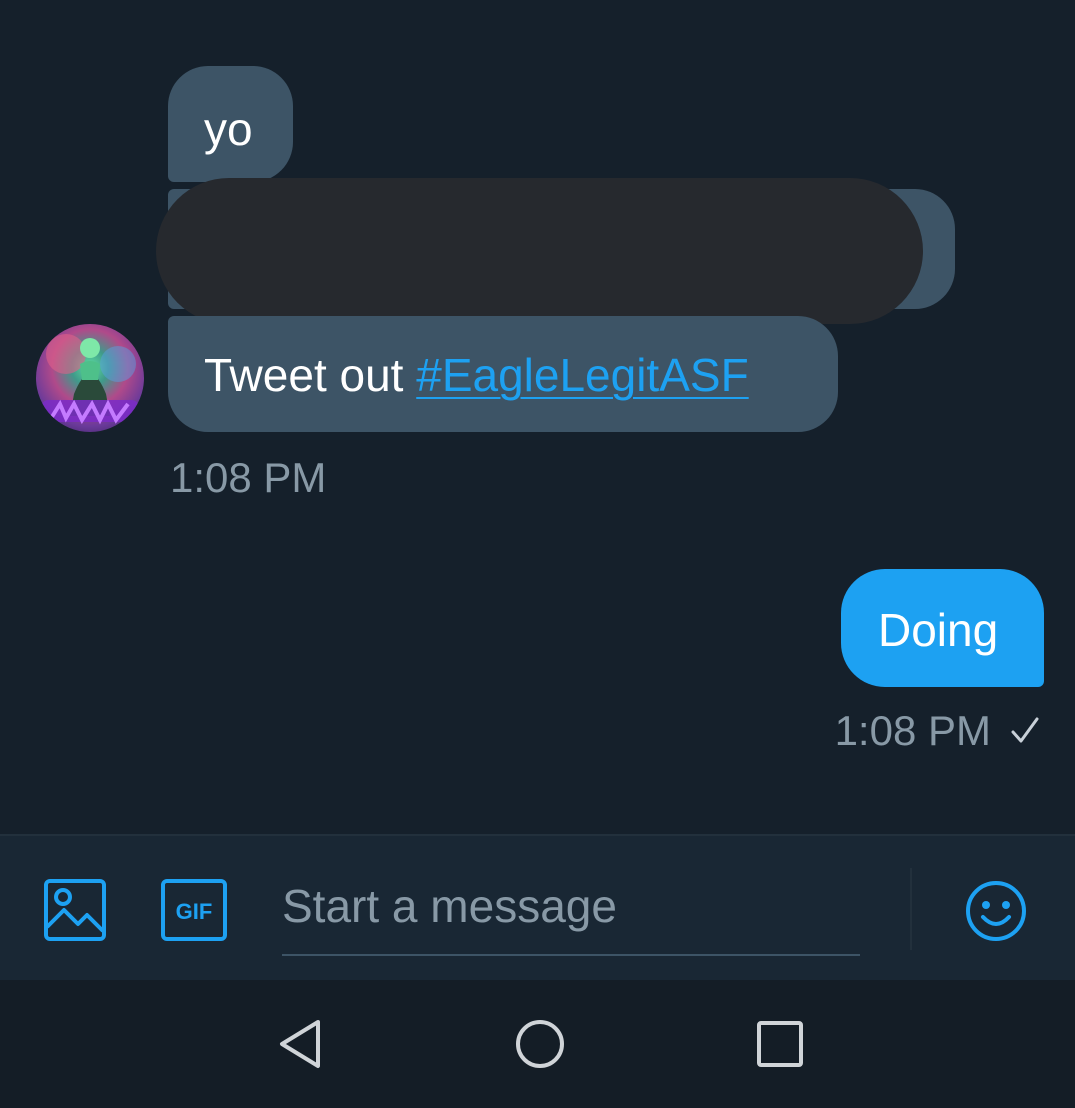 The image size is (1075, 1108). What do you see at coordinates (780, 1044) in the screenshot?
I see `nav-recents-icon` at bounding box center [780, 1044].